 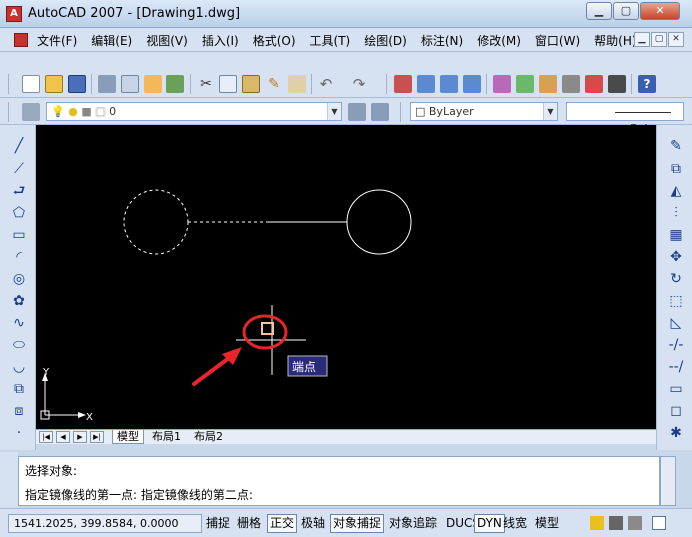 I want to click on construction-line-icon: ⟋, so click(x=19, y=169).